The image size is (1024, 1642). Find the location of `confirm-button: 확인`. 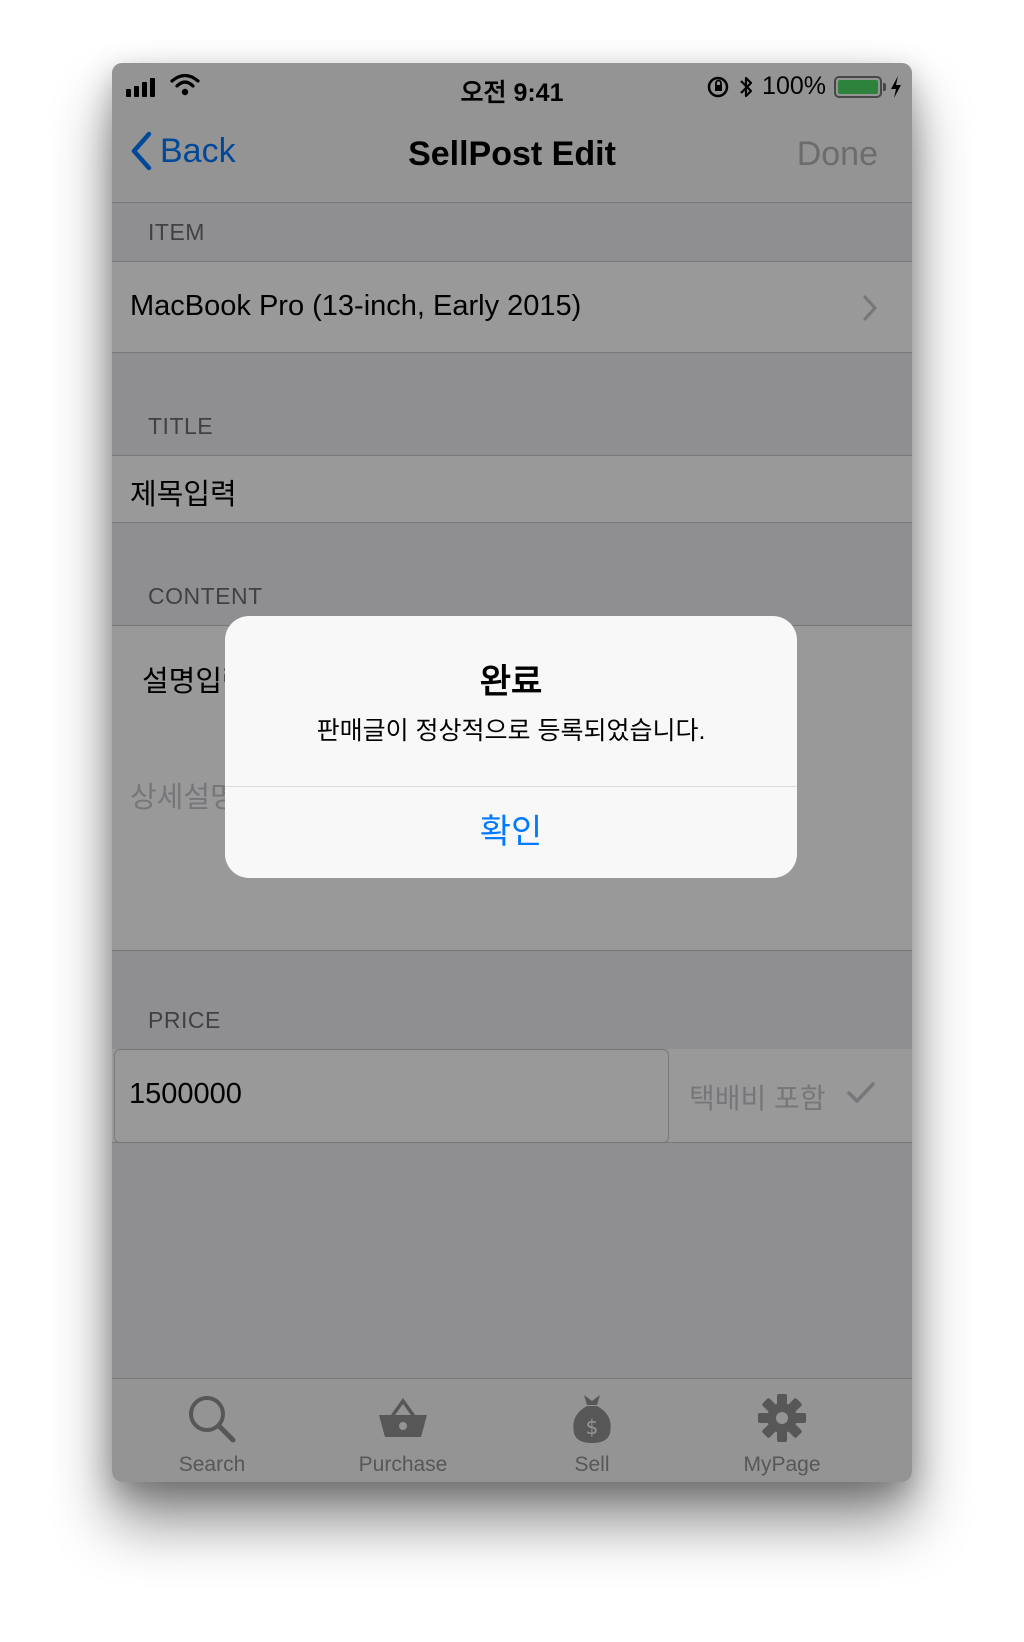

confirm-button: 확인 is located at coordinates (511, 832).